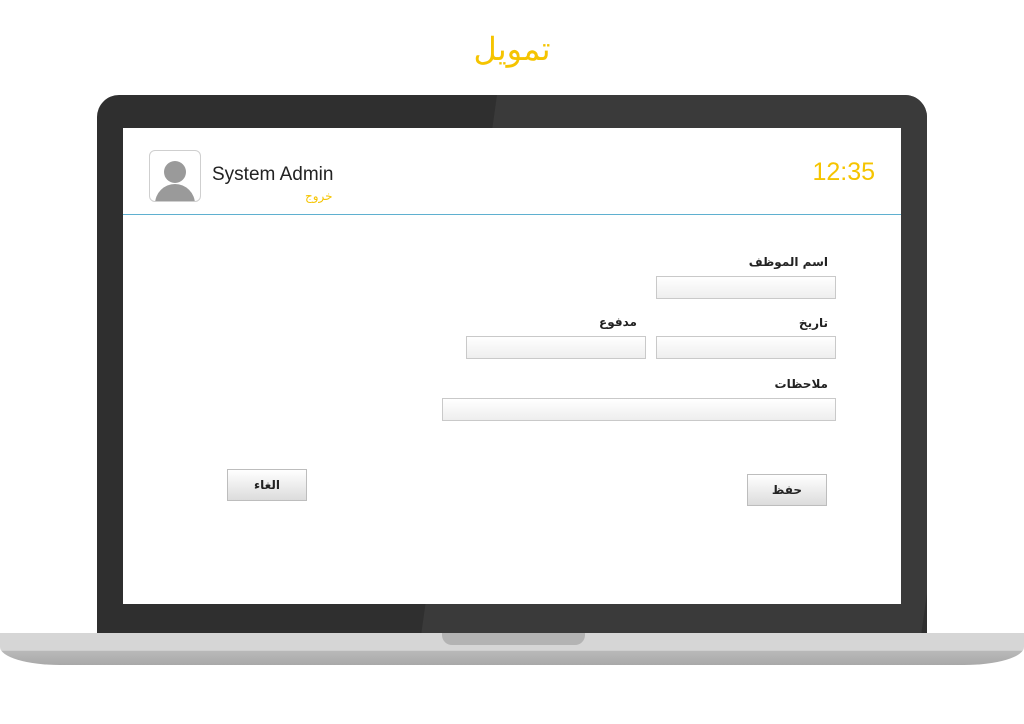 The image size is (1024, 724). Describe the element at coordinates (175, 192) in the screenshot. I see `avatar-body` at that location.